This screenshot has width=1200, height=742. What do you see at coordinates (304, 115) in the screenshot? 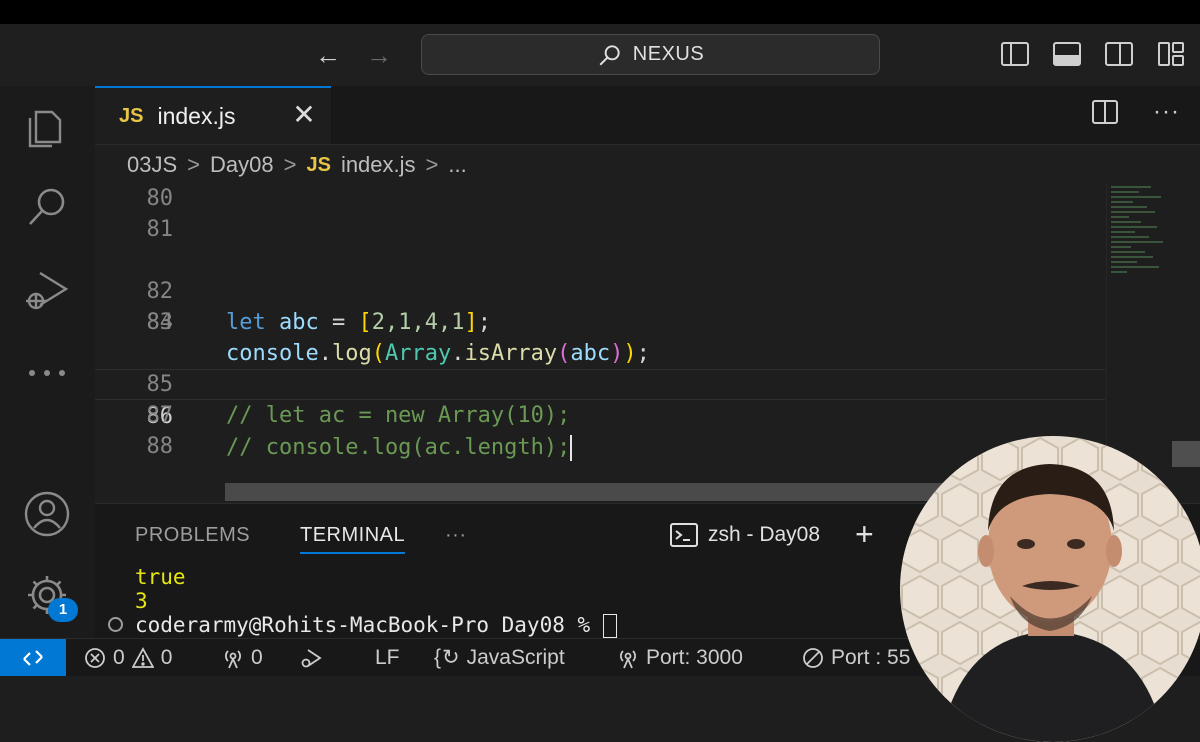
I see `close-icon: ✕` at bounding box center [304, 115].